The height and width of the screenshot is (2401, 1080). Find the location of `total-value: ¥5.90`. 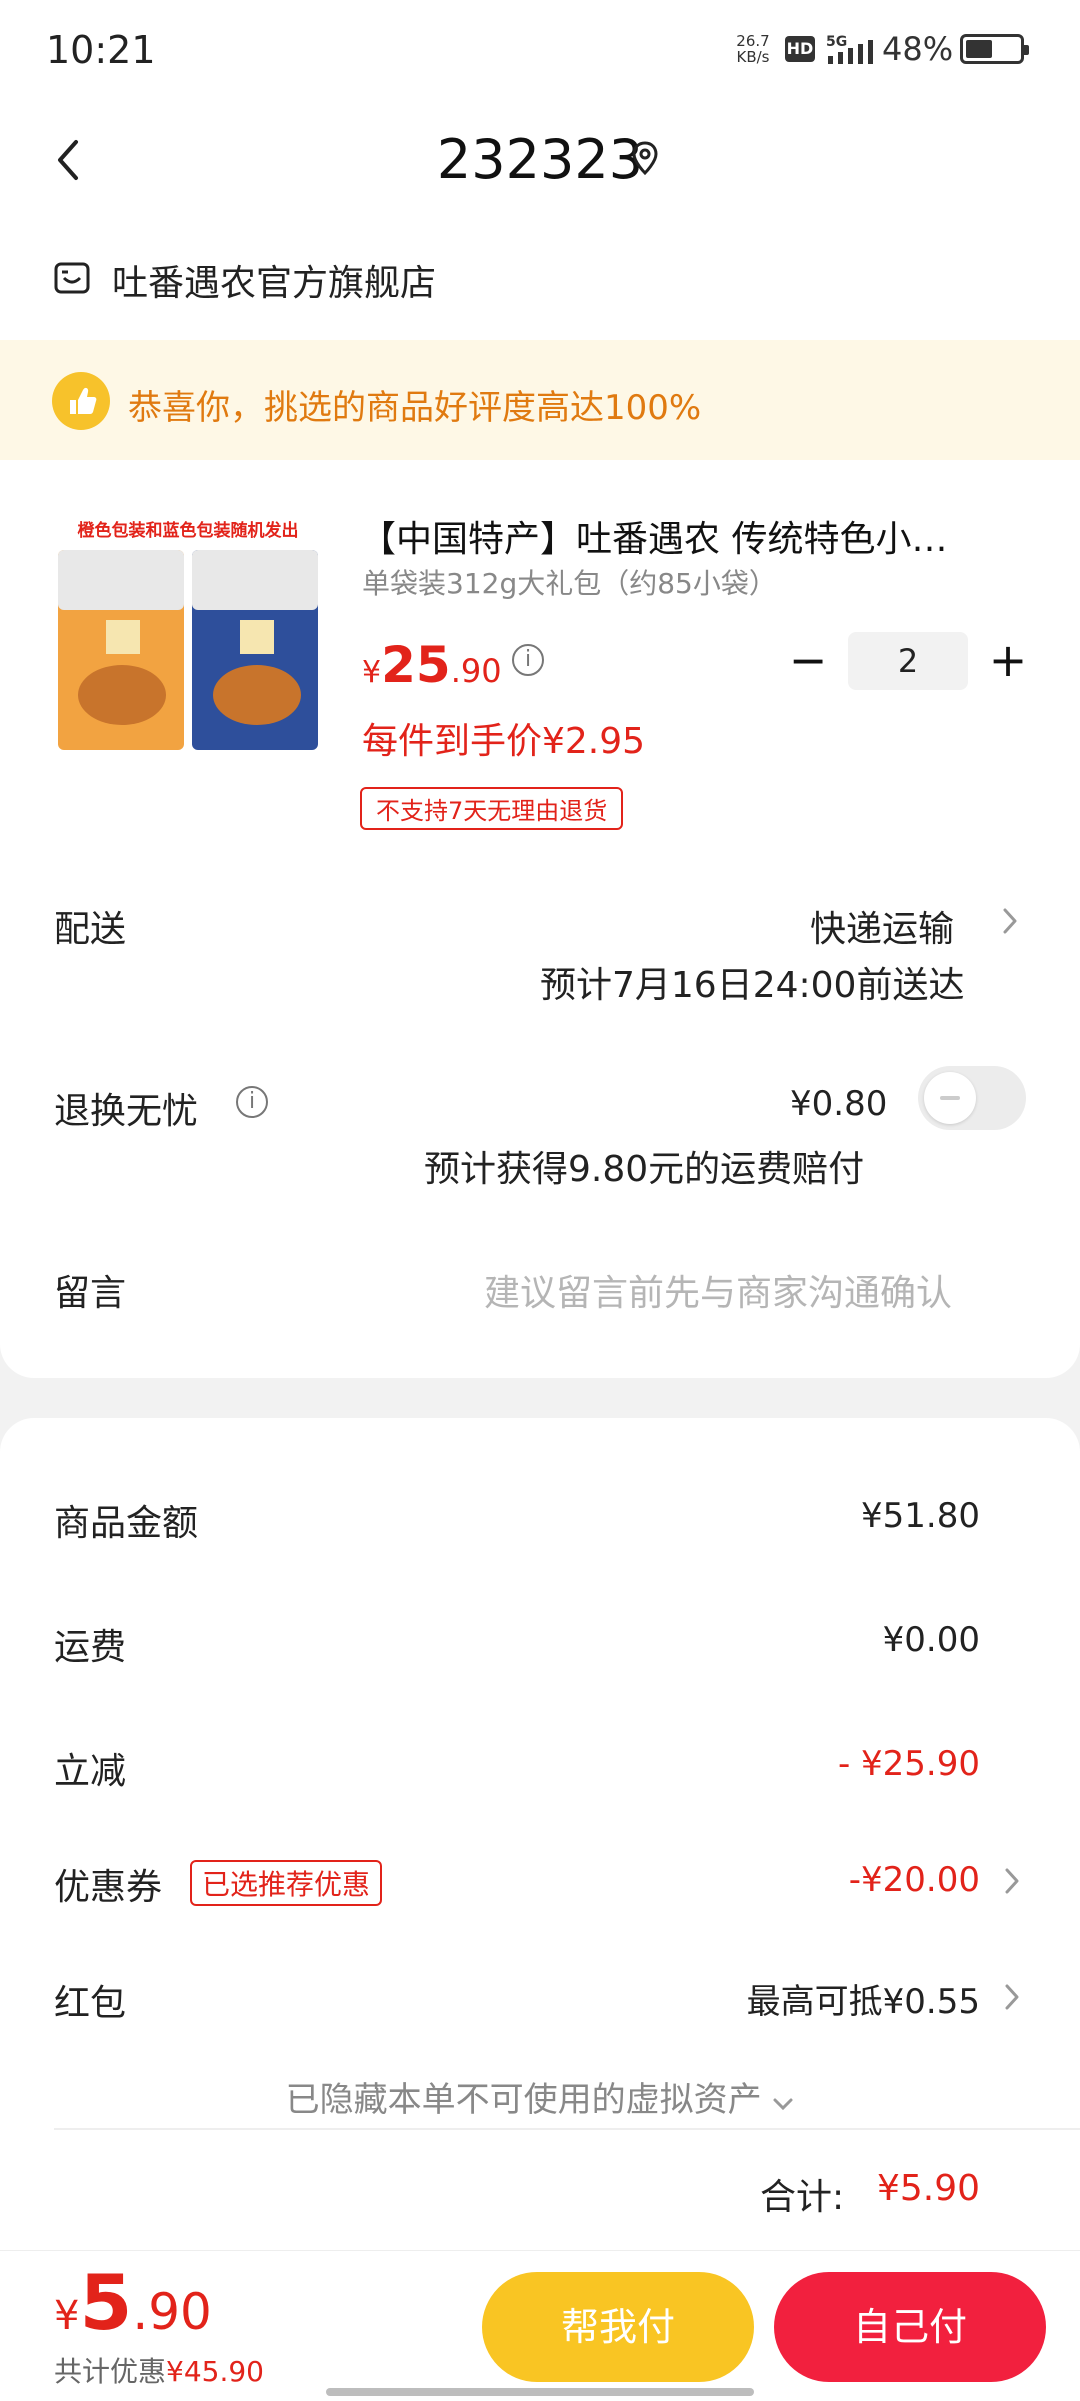

total-value: ¥5.90 is located at coordinates (928, 2188).